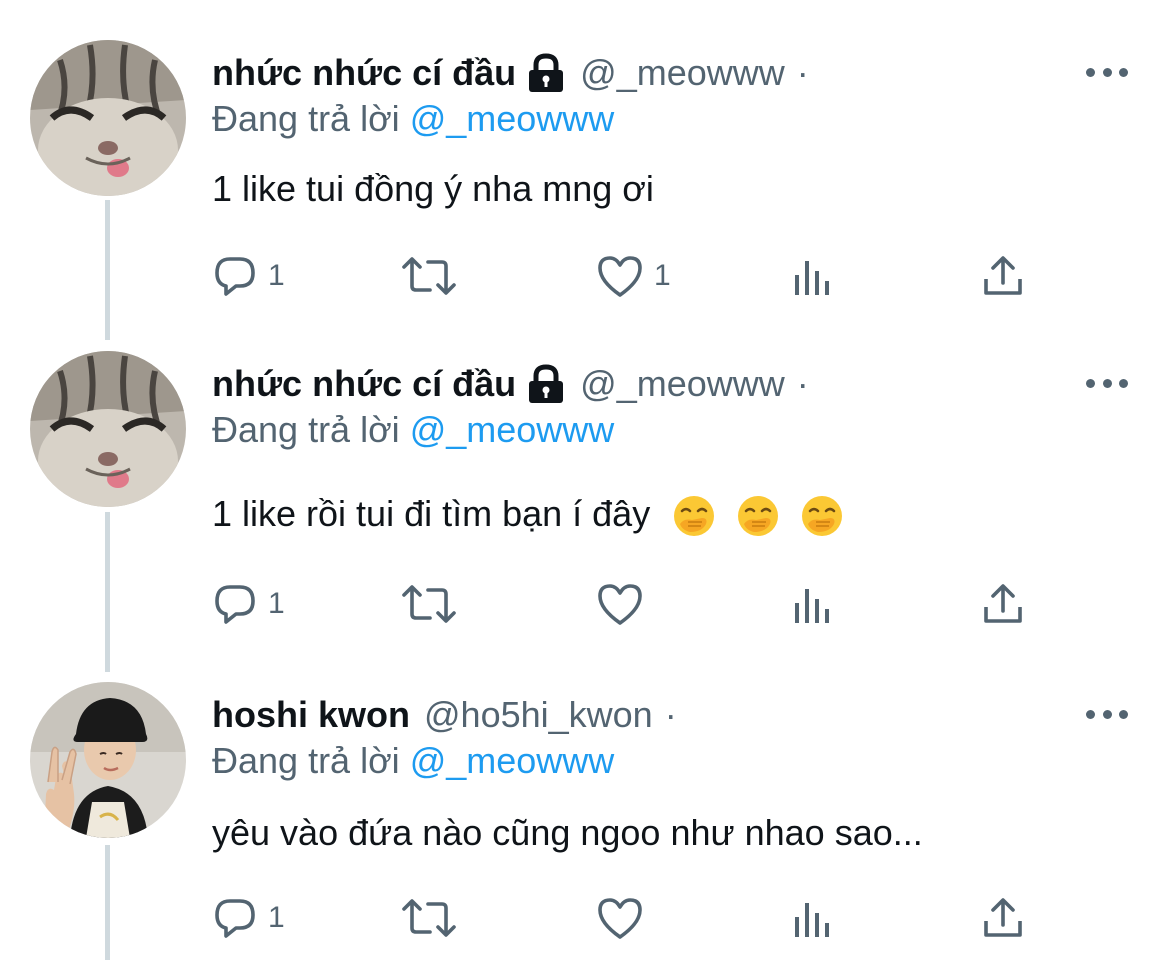 The image size is (1169, 960). I want to click on tweet-text-row: 1 like rồi tui đi tìm bạn í đây, so click(528, 515).